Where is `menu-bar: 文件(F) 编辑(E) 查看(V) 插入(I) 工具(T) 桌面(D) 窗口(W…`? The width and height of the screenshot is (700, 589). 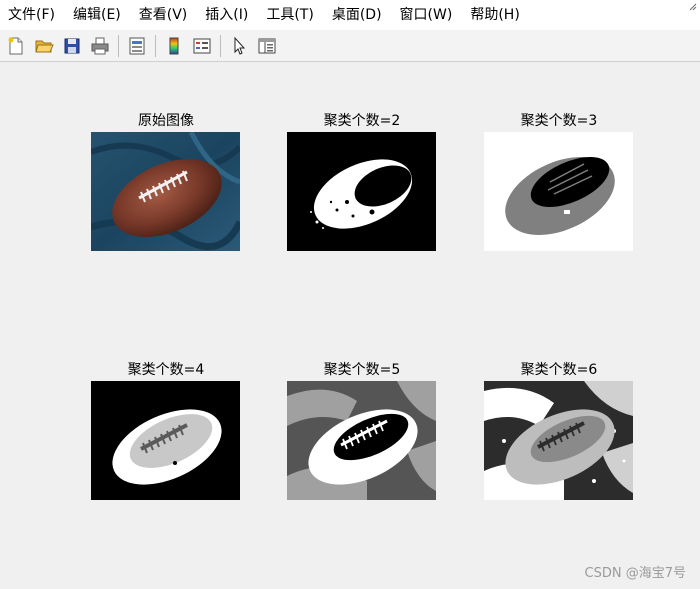
menu-bar: 文件(F) 编辑(E) 查看(V) 插入(I) 工具(T) 桌面(D) 窗口(W… is located at coordinates (350, 15).